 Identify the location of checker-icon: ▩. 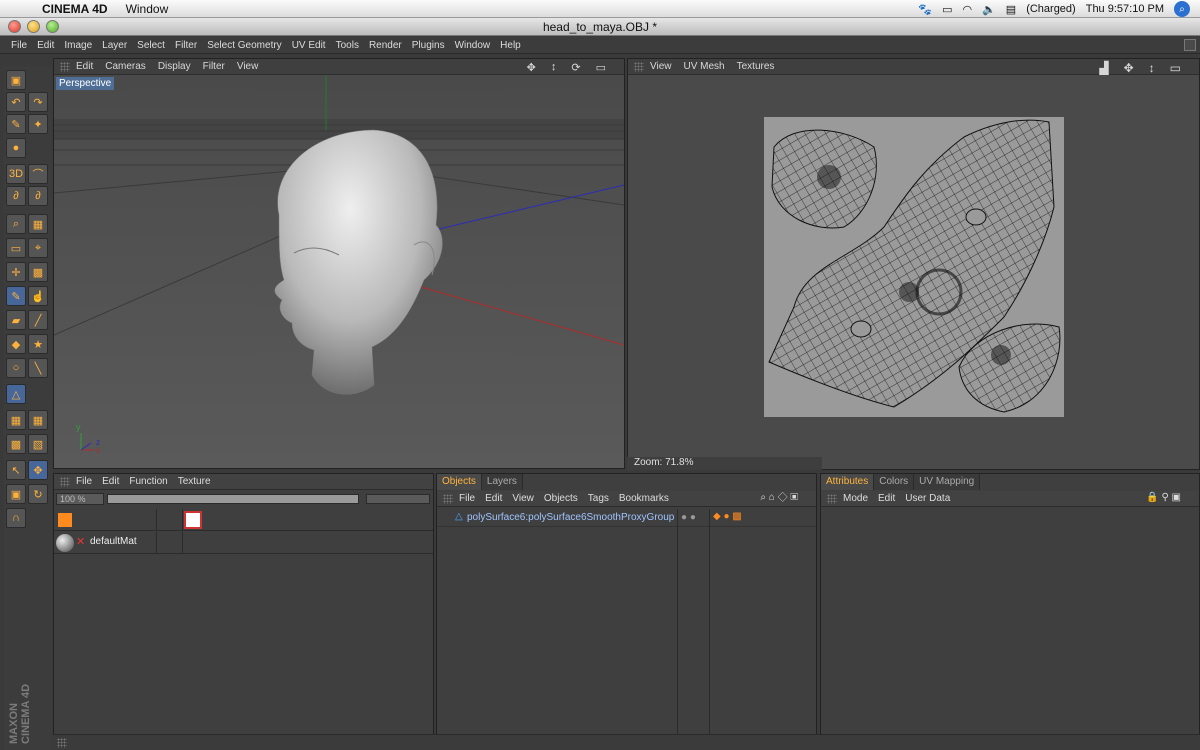
(38, 272).